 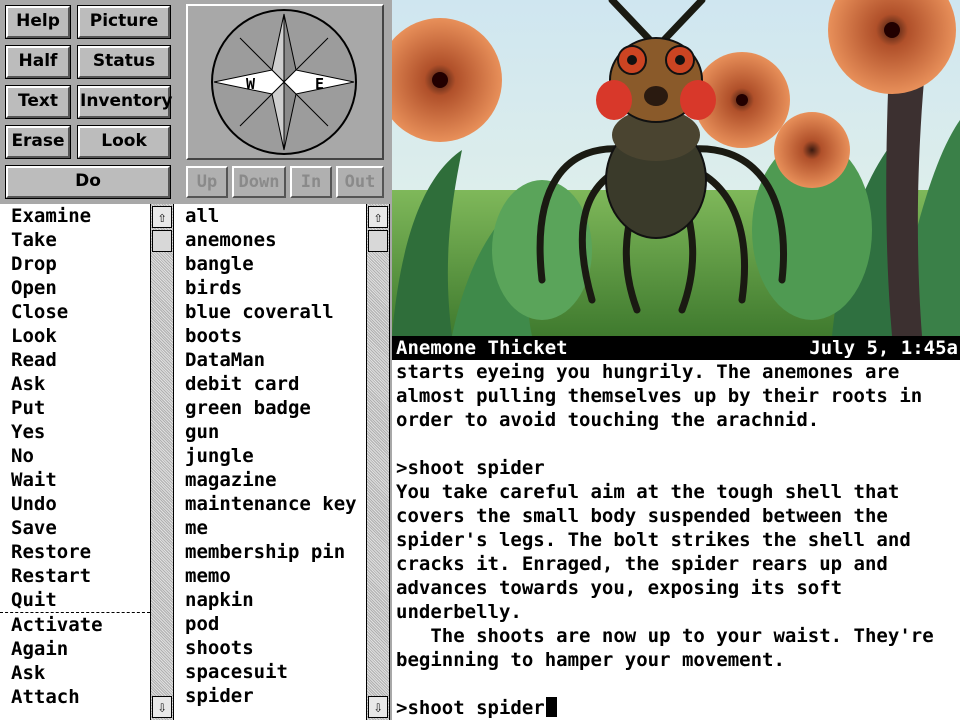 What do you see at coordinates (311, 182) in the screenshot?
I see `in-button: In` at bounding box center [311, 182].